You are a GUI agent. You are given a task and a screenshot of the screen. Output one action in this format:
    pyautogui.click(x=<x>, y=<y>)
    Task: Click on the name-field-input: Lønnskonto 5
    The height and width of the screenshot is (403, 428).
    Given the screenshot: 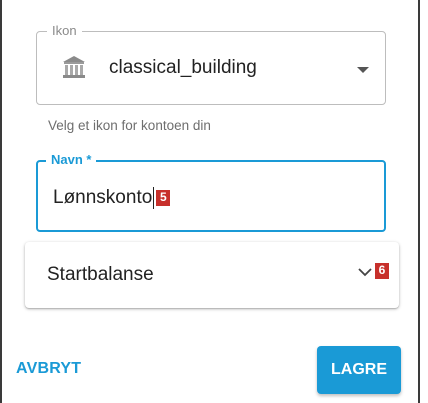 What is the action you would take?
    pyautogui.click(x=112, y=198)
    